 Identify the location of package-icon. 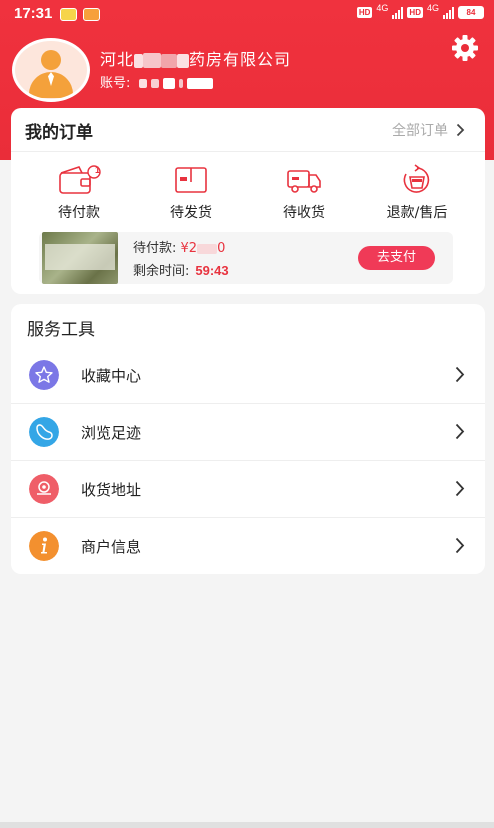
(191, 180).